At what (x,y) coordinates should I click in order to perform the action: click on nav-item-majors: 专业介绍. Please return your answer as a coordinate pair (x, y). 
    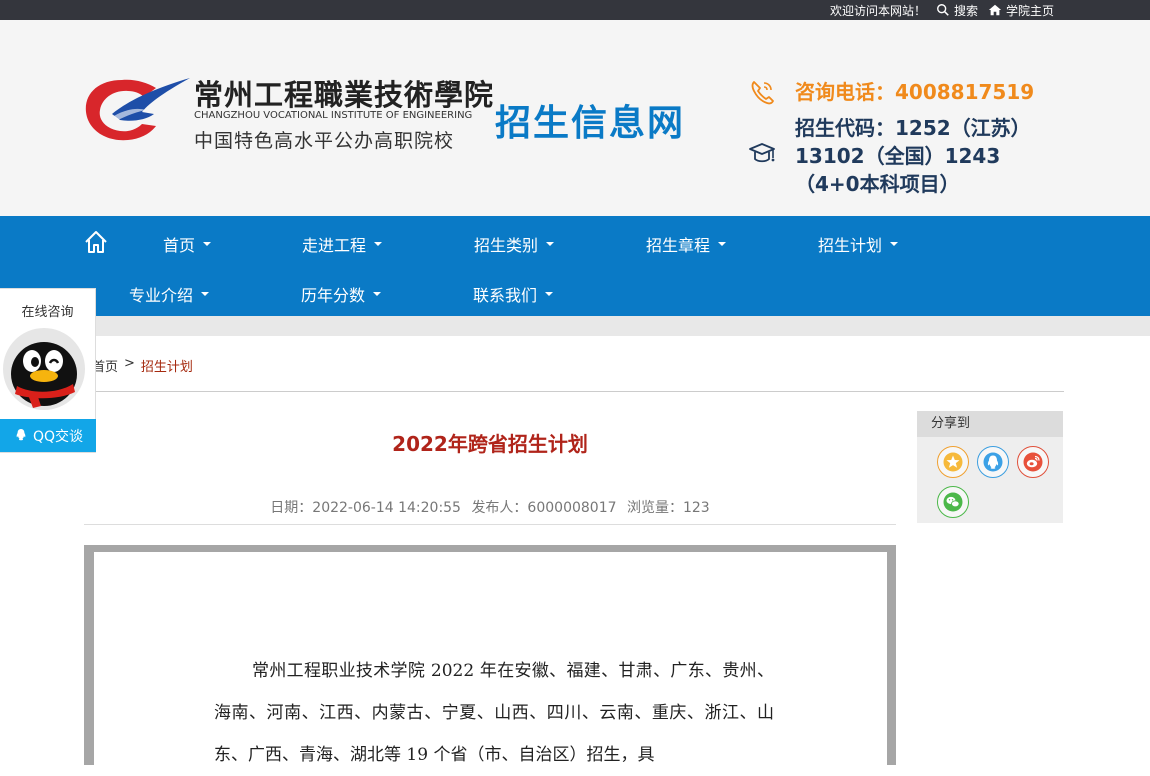
    Looking at the image, I should click on (169, 294).